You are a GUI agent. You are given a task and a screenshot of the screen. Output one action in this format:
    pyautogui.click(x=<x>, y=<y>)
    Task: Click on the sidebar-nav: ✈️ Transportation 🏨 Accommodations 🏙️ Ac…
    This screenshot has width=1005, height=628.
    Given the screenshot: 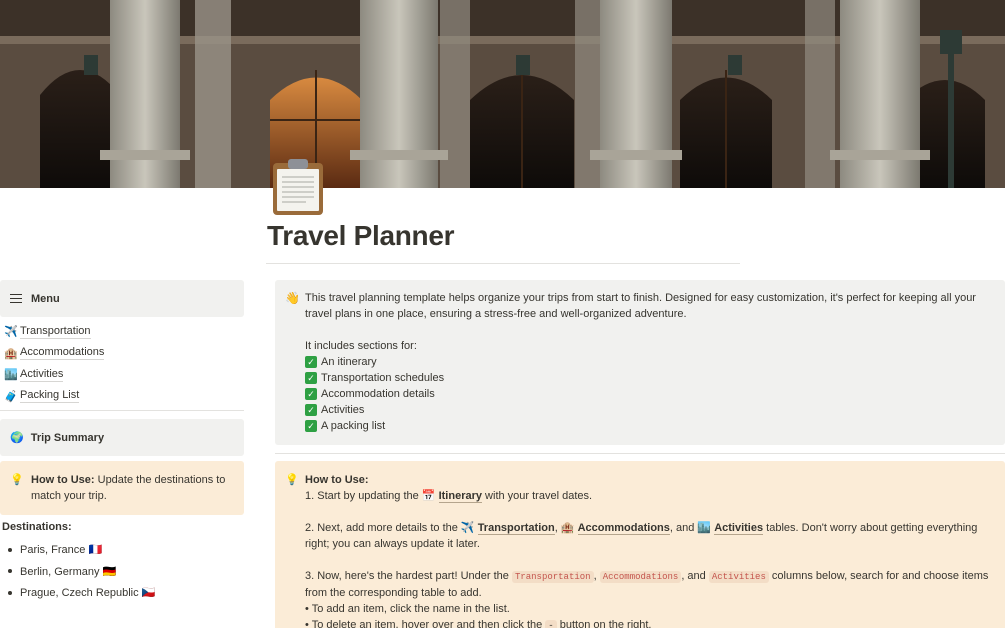 What is the action you would take?
    pyautogui.click(x=124, y=364)
    